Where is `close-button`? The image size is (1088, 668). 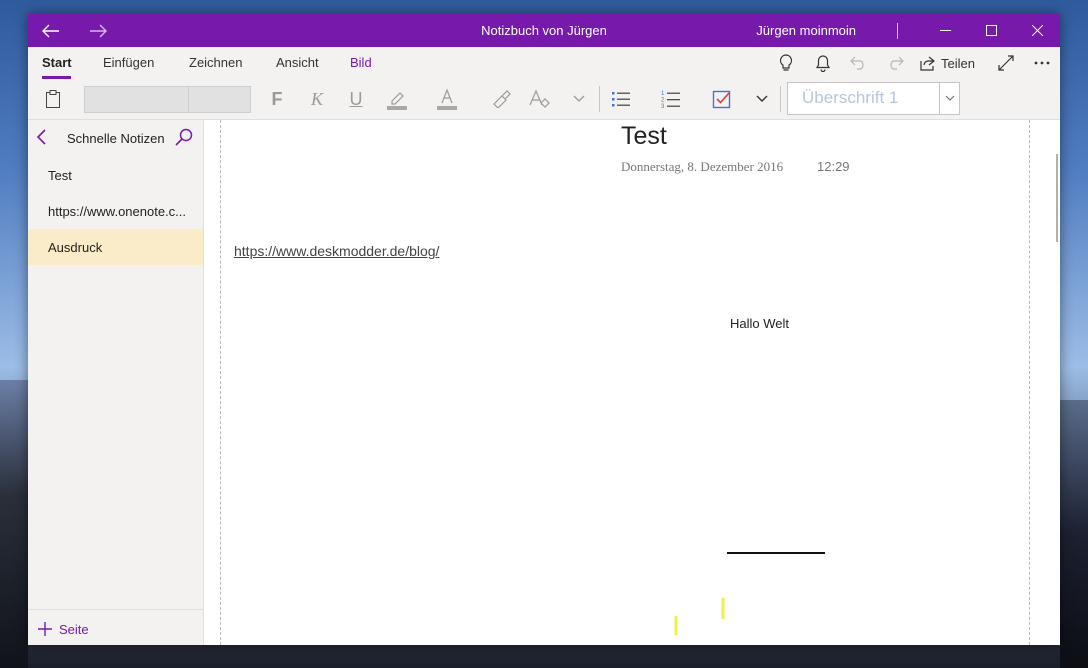 close-button is located at coordinates (1037, 30).